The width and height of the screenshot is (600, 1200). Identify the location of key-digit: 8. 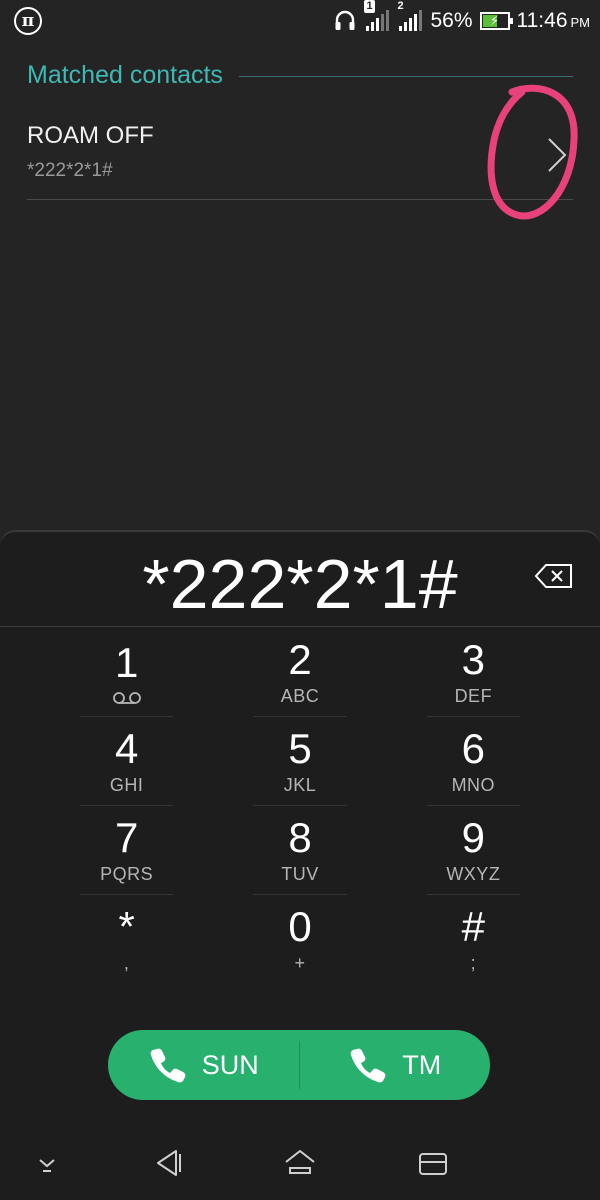
(300, 837).